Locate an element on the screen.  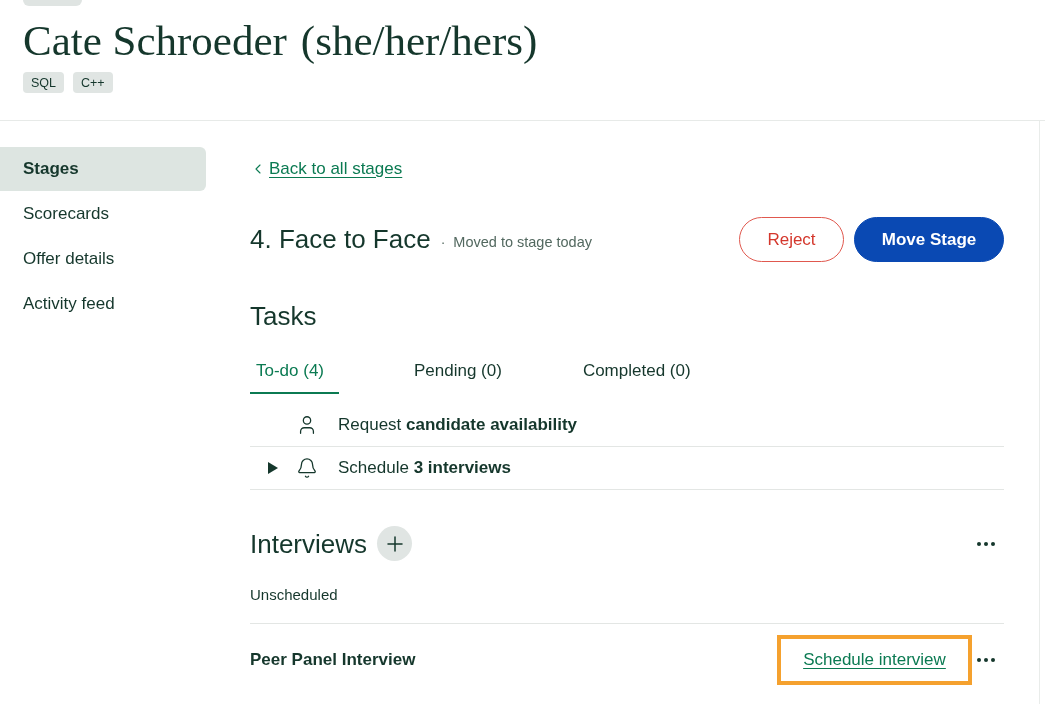
candidate-name: Cate Schroeder is located at coordinates (155, 41).